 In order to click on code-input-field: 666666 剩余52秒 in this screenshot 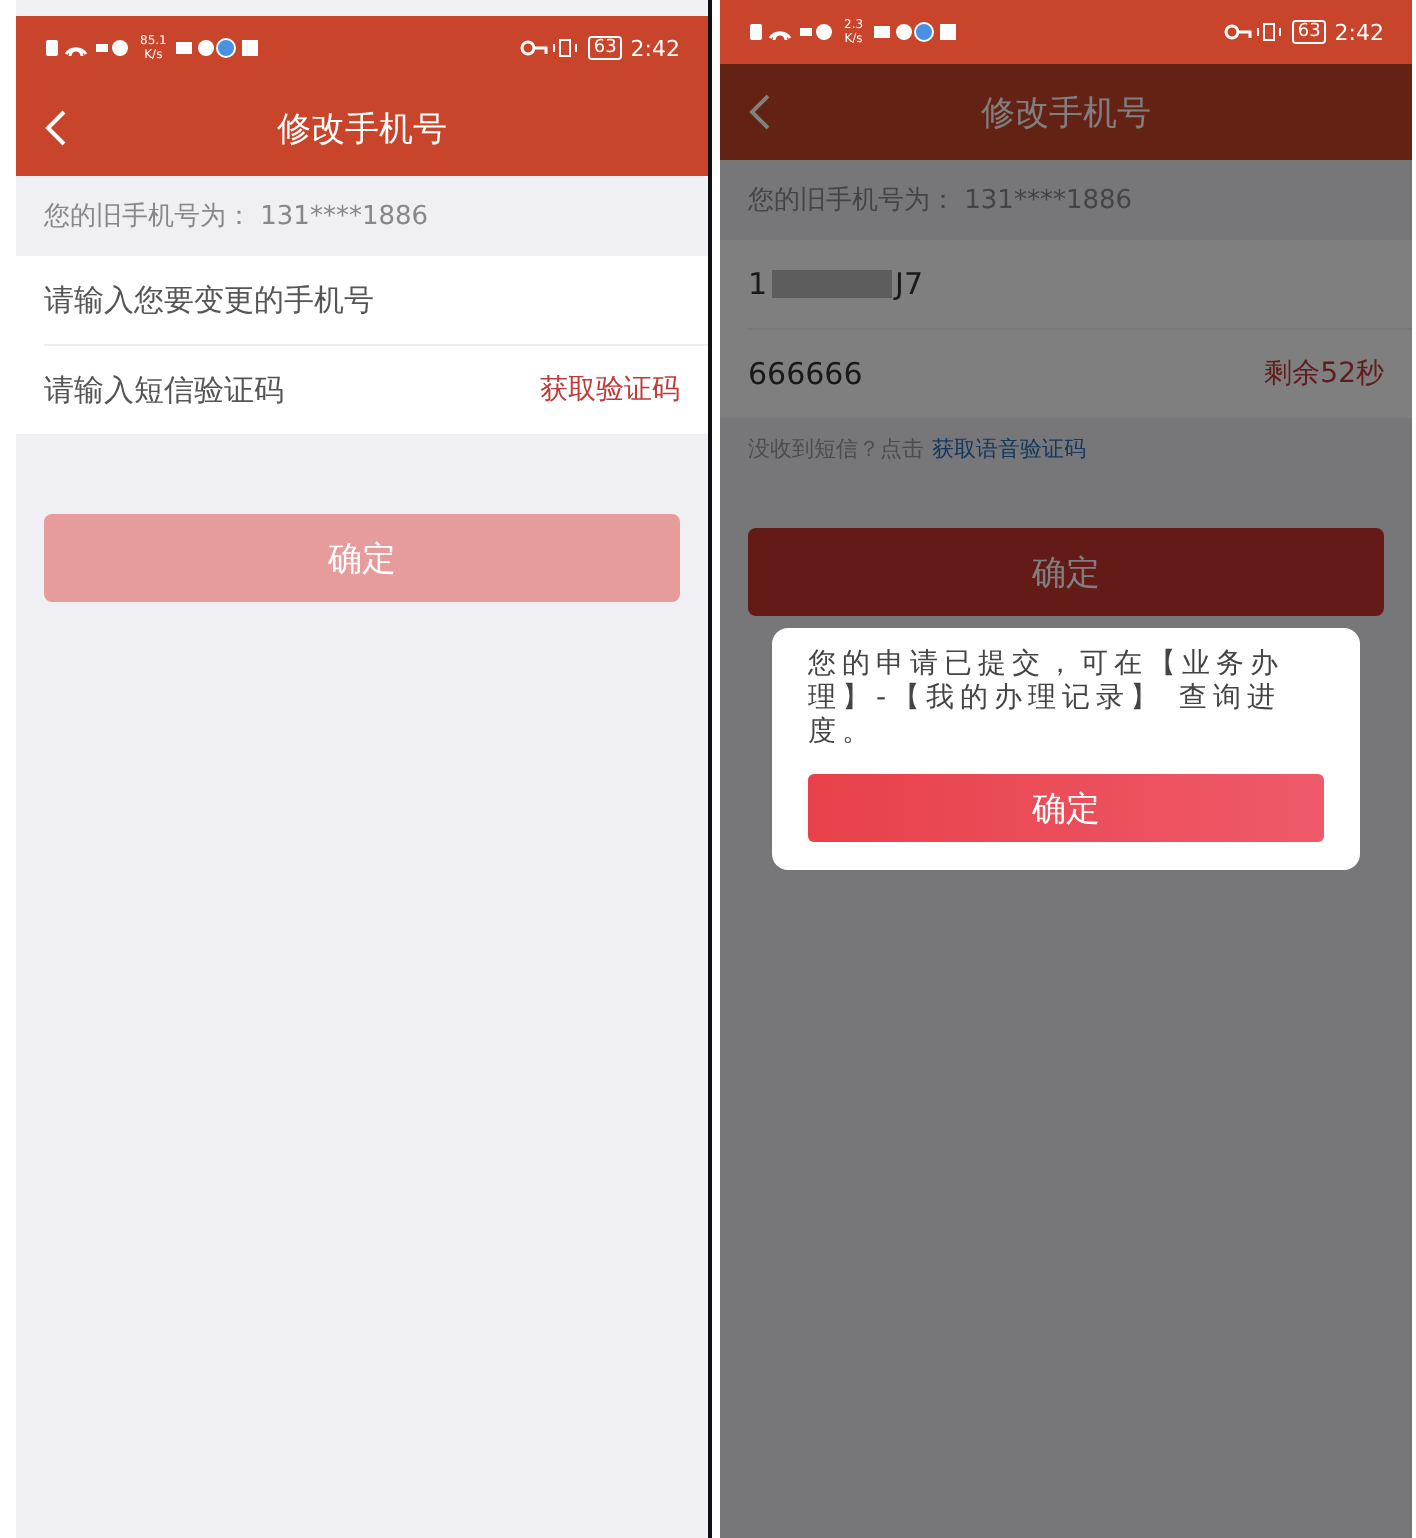, I will do `click(1080, 374)`.